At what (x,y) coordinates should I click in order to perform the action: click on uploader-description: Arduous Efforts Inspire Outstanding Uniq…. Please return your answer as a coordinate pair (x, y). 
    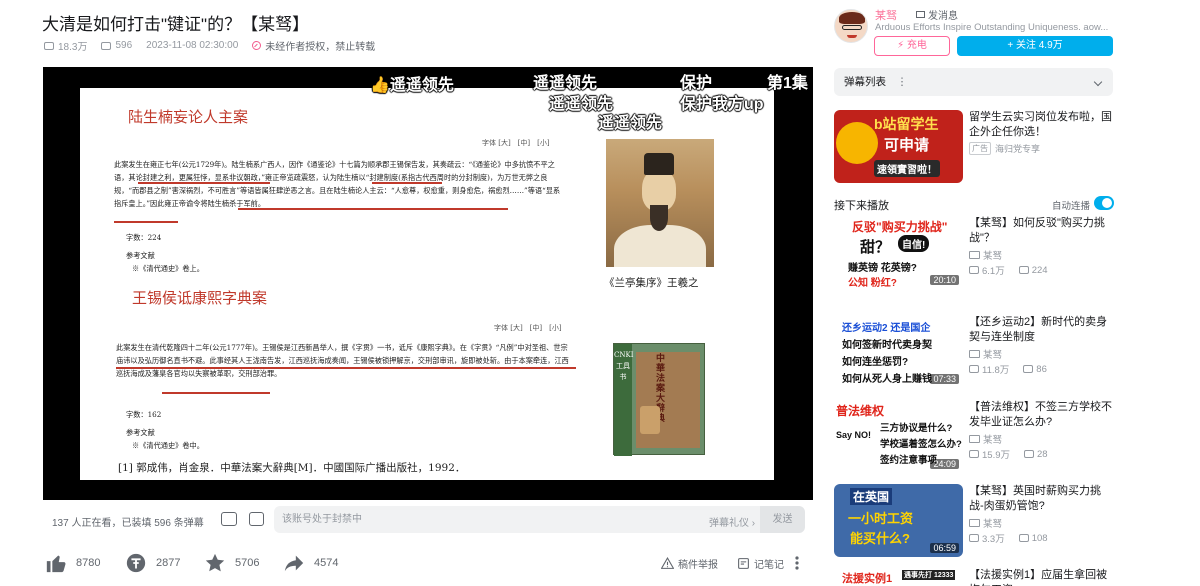
    Looking at the image, I should click on (992, 27).